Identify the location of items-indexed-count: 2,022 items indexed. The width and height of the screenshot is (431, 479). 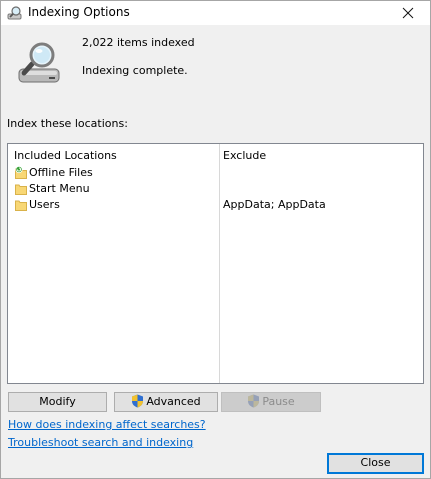
(138, 42).